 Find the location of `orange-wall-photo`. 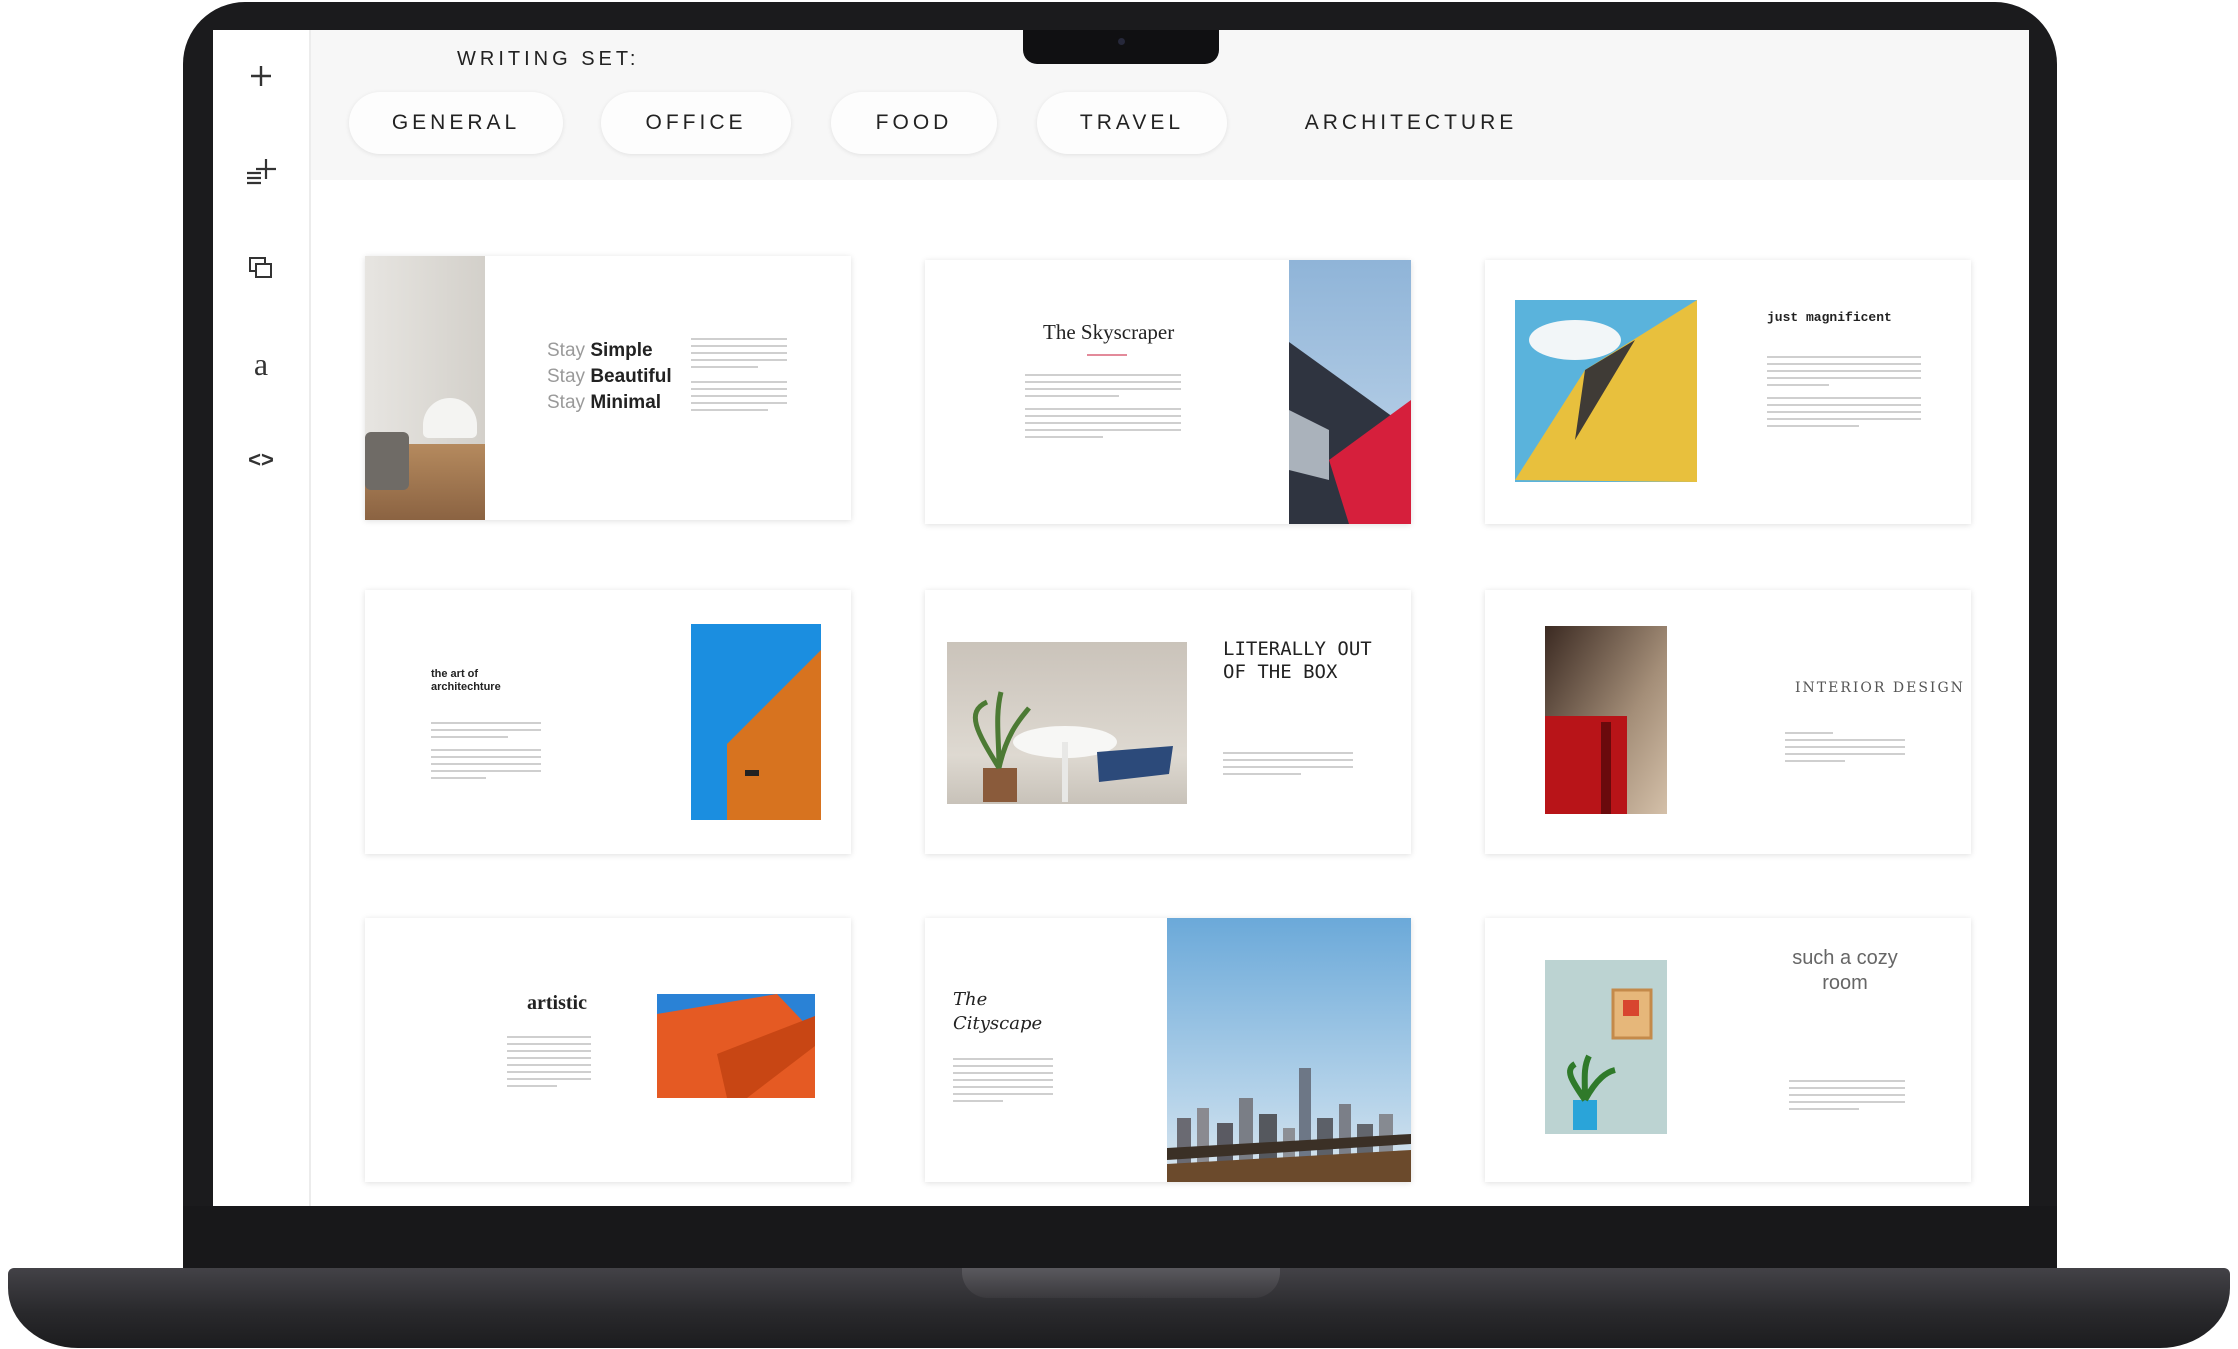

orange-wall-photo is located at coordinates (736, 1046).